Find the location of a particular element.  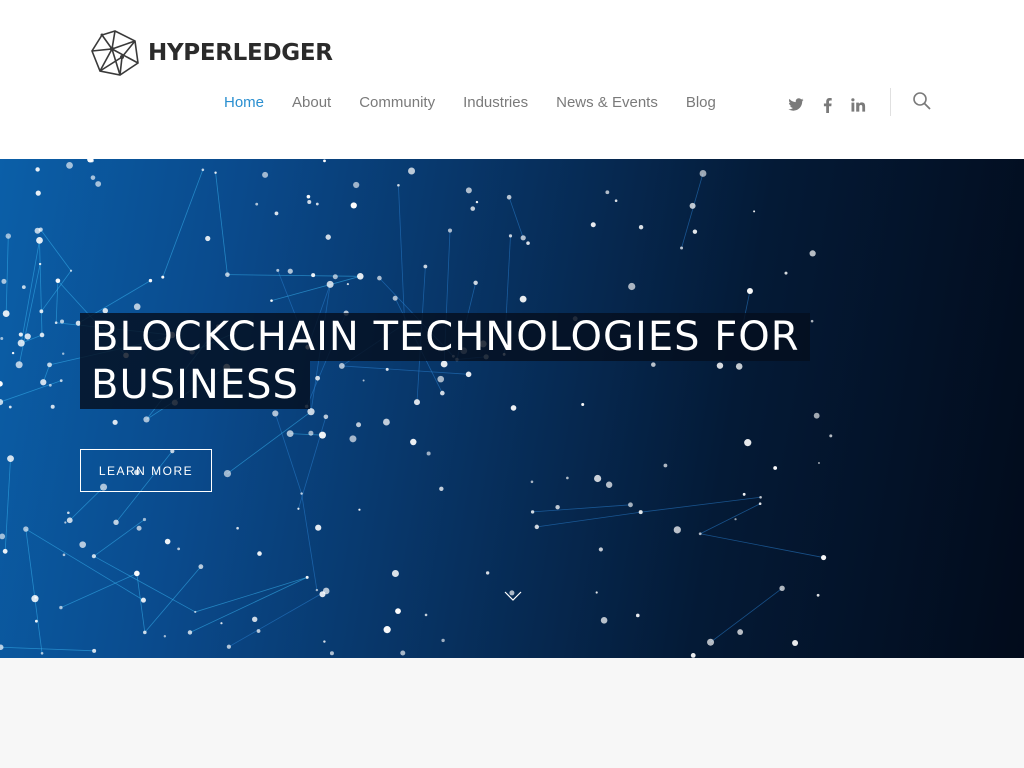

nav-item-community: Community is located at coordinates (397, 103).